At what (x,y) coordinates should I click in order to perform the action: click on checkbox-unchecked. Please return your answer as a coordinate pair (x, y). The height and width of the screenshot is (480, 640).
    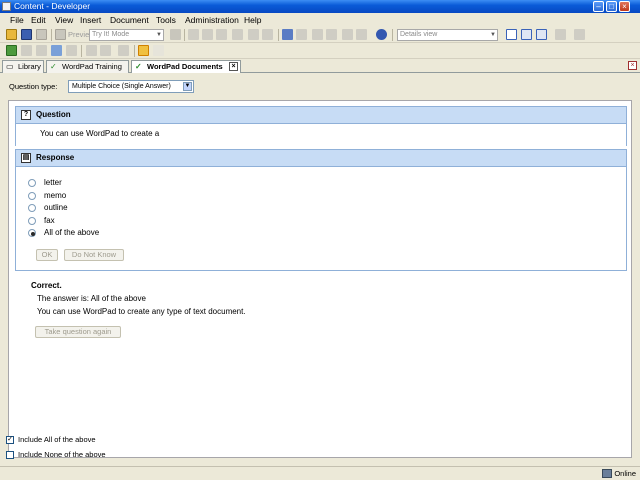
    Looking at the image, I should click on (10, 455).